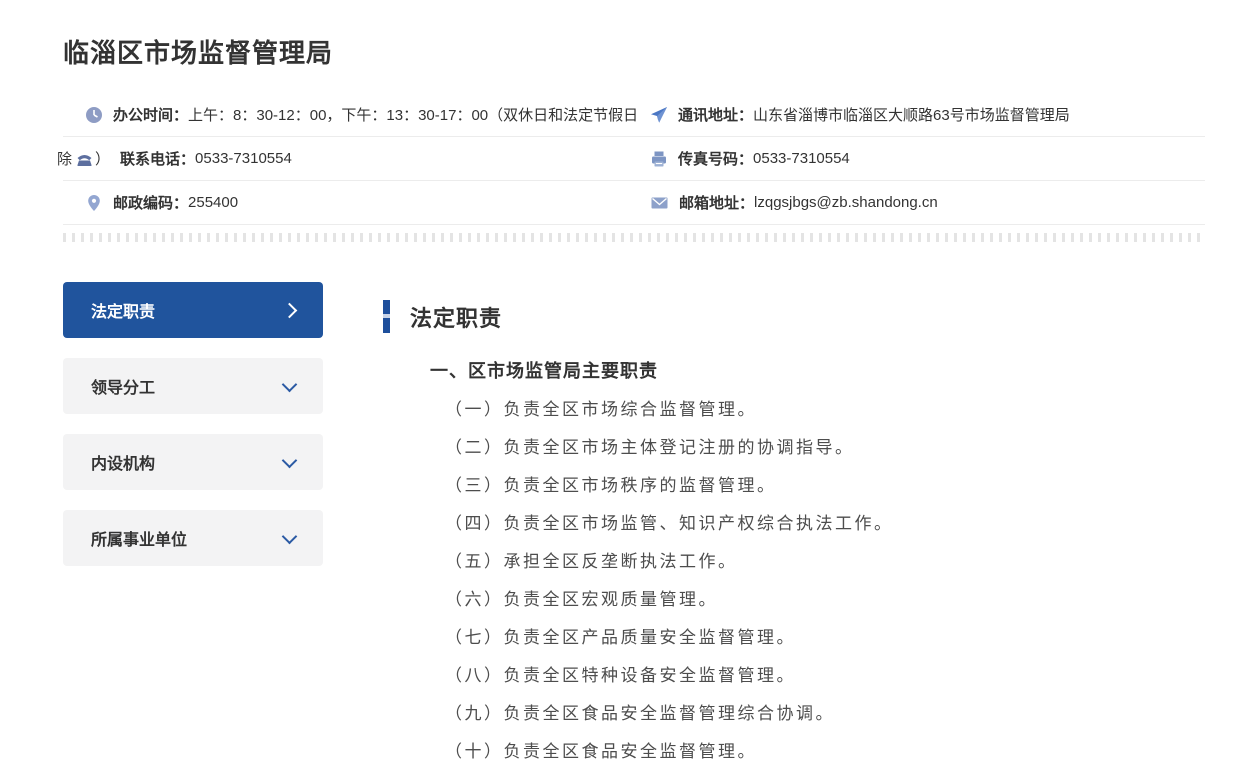  I want to click on office-hours-value: 上午：8：30-12：00，下午：13：30-17：00（双休日和法定节假日, so click(413, 116).